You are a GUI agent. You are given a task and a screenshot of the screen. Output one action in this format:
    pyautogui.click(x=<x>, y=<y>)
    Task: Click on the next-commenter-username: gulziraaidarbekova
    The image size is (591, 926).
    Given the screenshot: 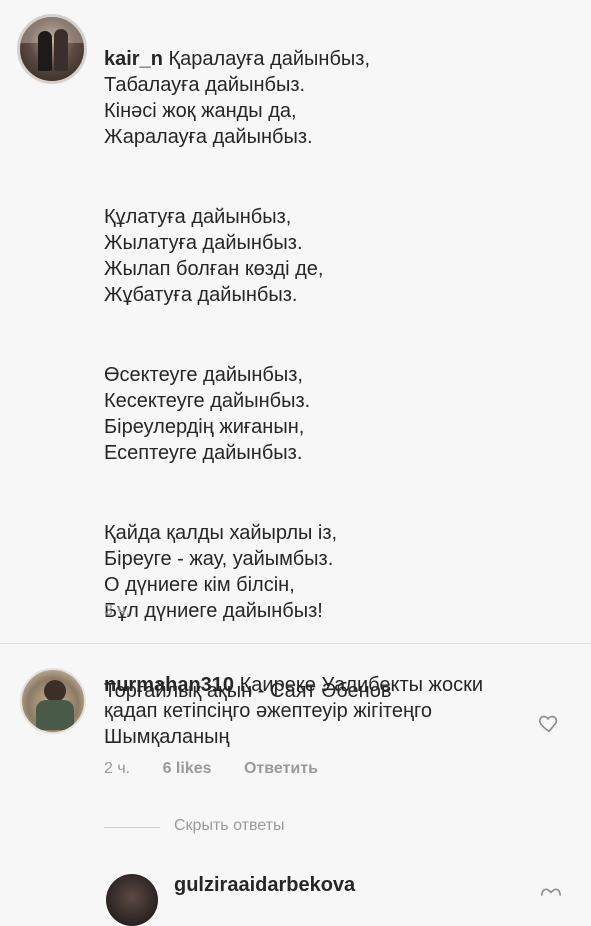 What is the action you would take?
    pyautogui.click(x=264, y=885)
    